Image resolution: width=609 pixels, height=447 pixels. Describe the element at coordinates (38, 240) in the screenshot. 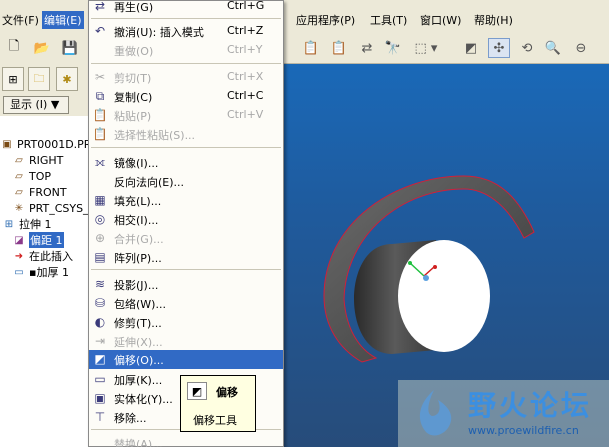

I see `tree-node-offset: ◪ 偏距 1` at that location.